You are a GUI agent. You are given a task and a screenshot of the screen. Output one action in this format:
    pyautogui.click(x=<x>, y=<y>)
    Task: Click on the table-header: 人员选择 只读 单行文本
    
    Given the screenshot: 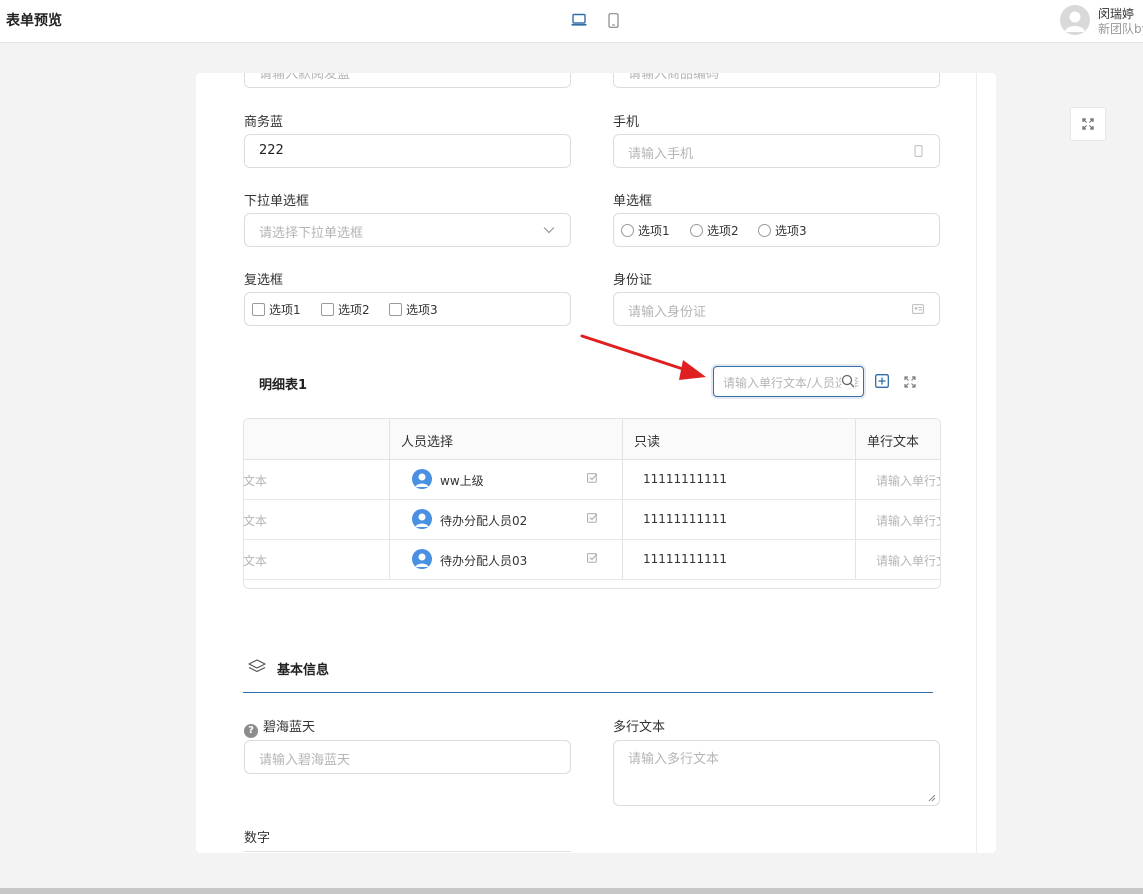 What is the action you would take?
    pyautogui.click(x=592, y=439)
    